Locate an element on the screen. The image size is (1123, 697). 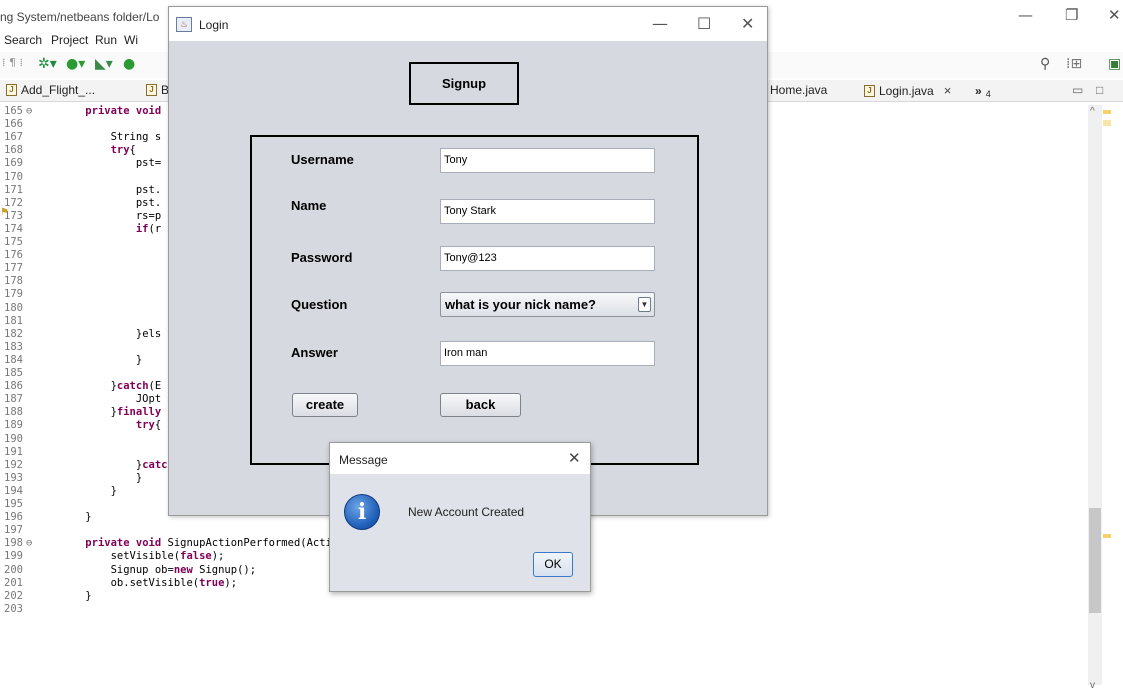
login-minimize-icon: — is located at coordinates (660, 23).